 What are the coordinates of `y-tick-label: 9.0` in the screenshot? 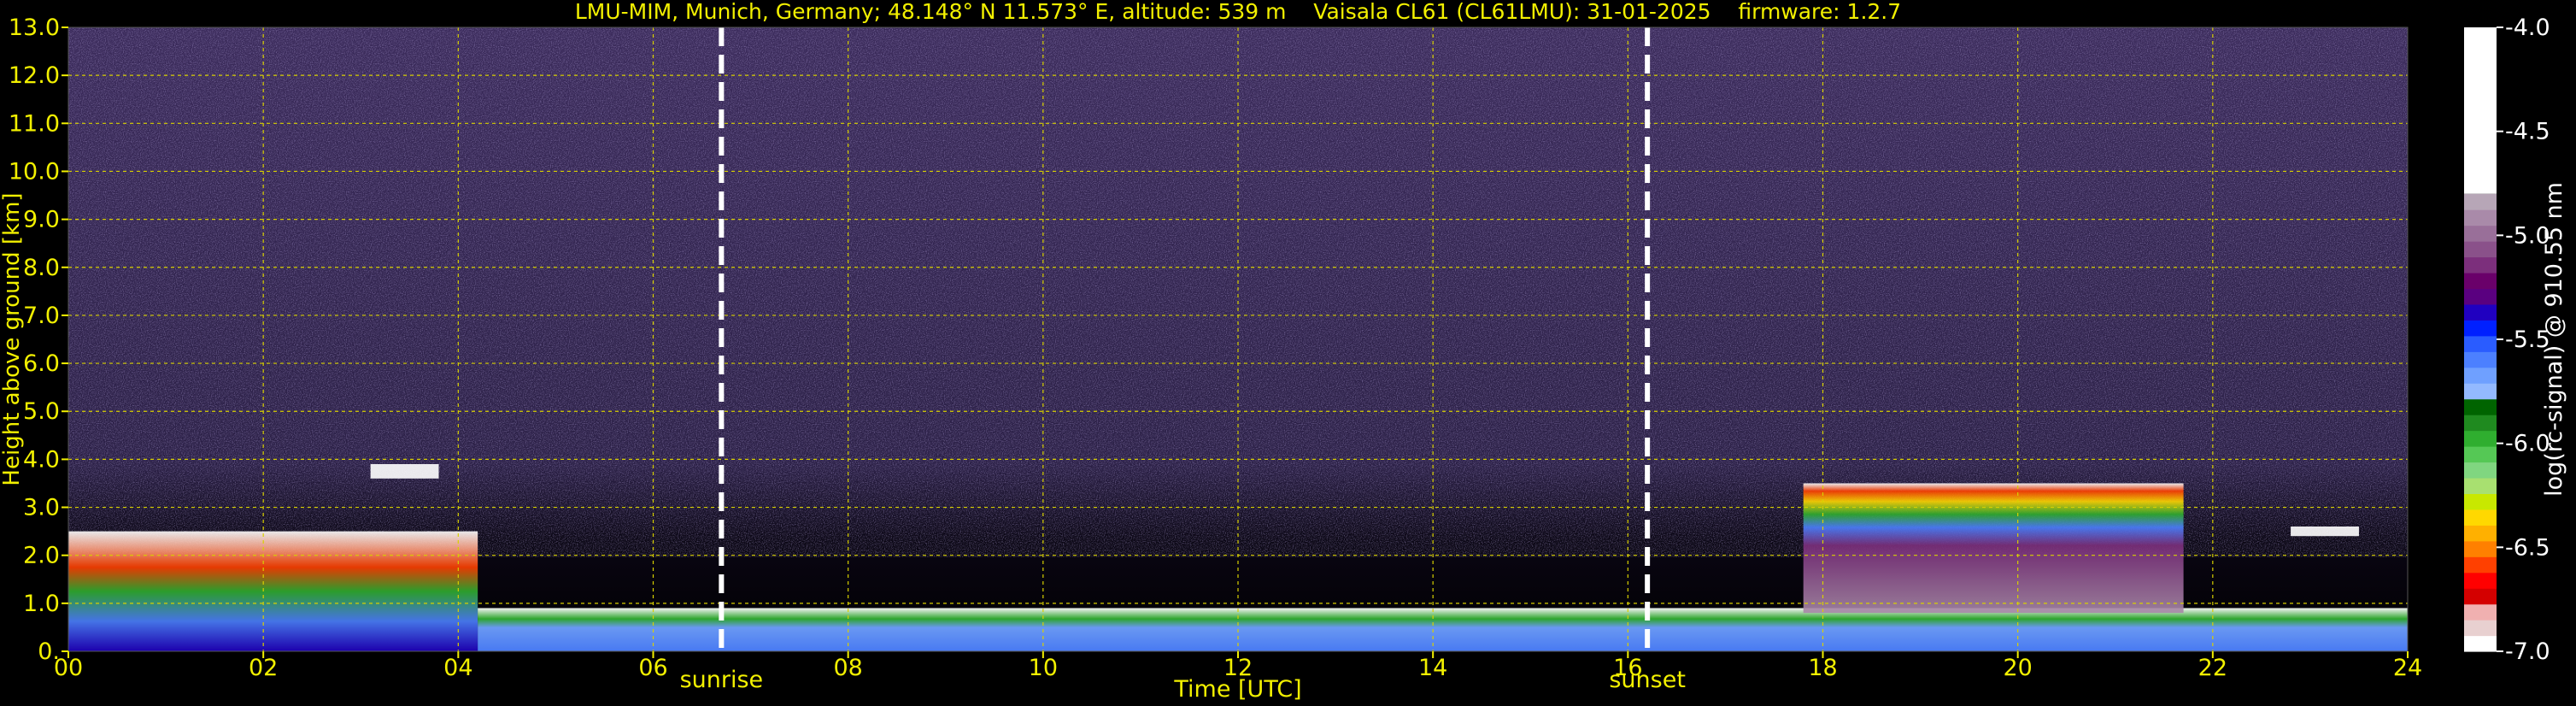 It's located at (41, 220).